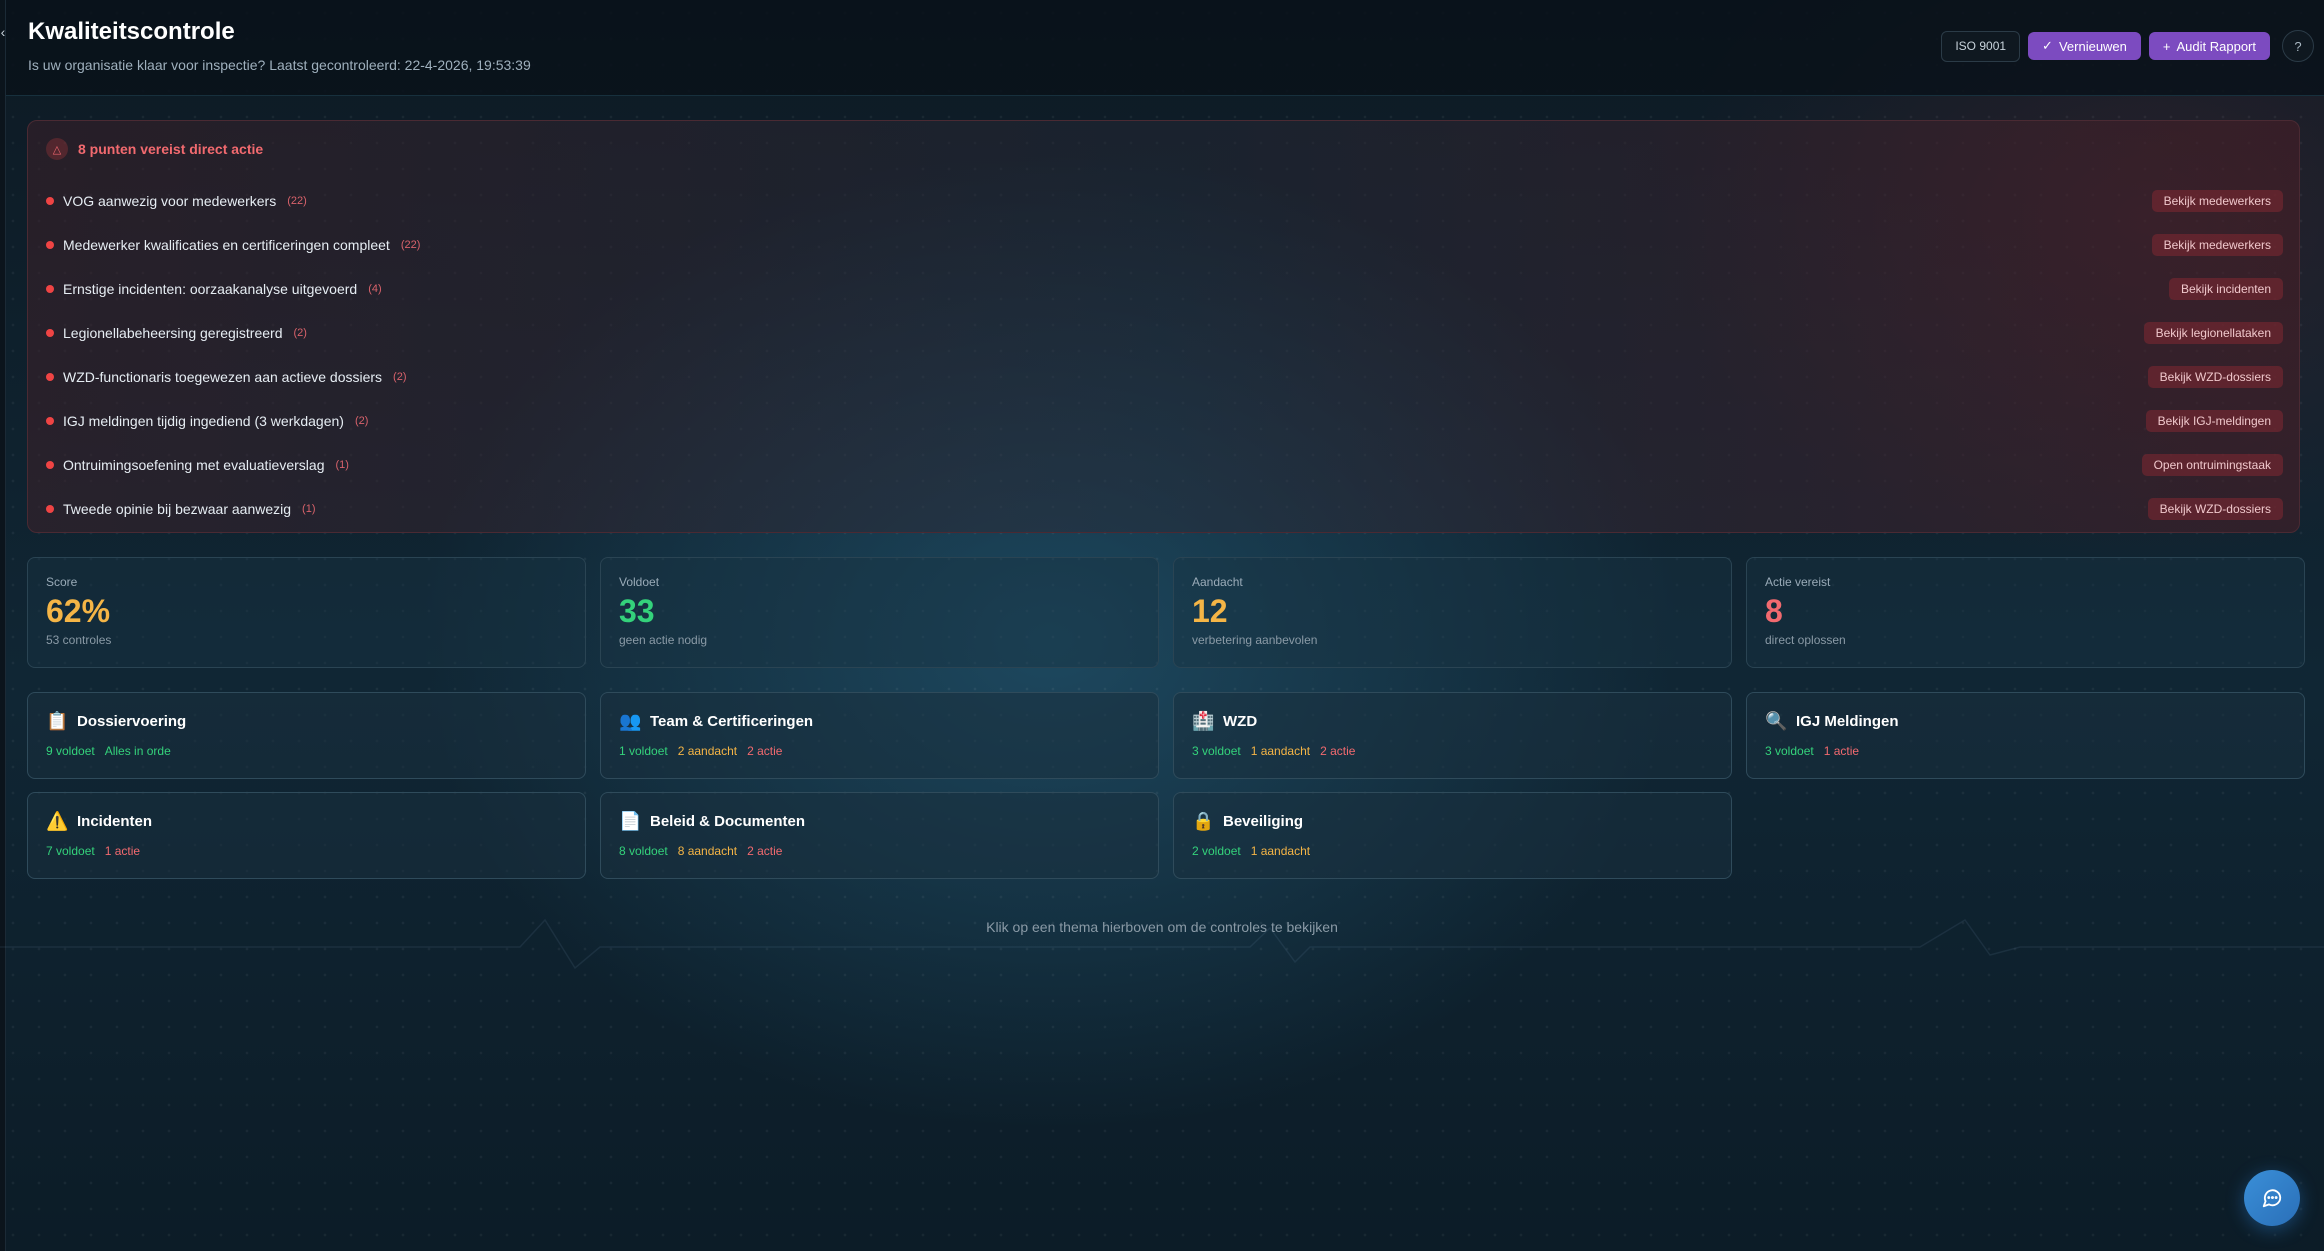  Describe the element at coordinates (2298, 46) in the screenshot. I see `help-icon: ?` at that location.